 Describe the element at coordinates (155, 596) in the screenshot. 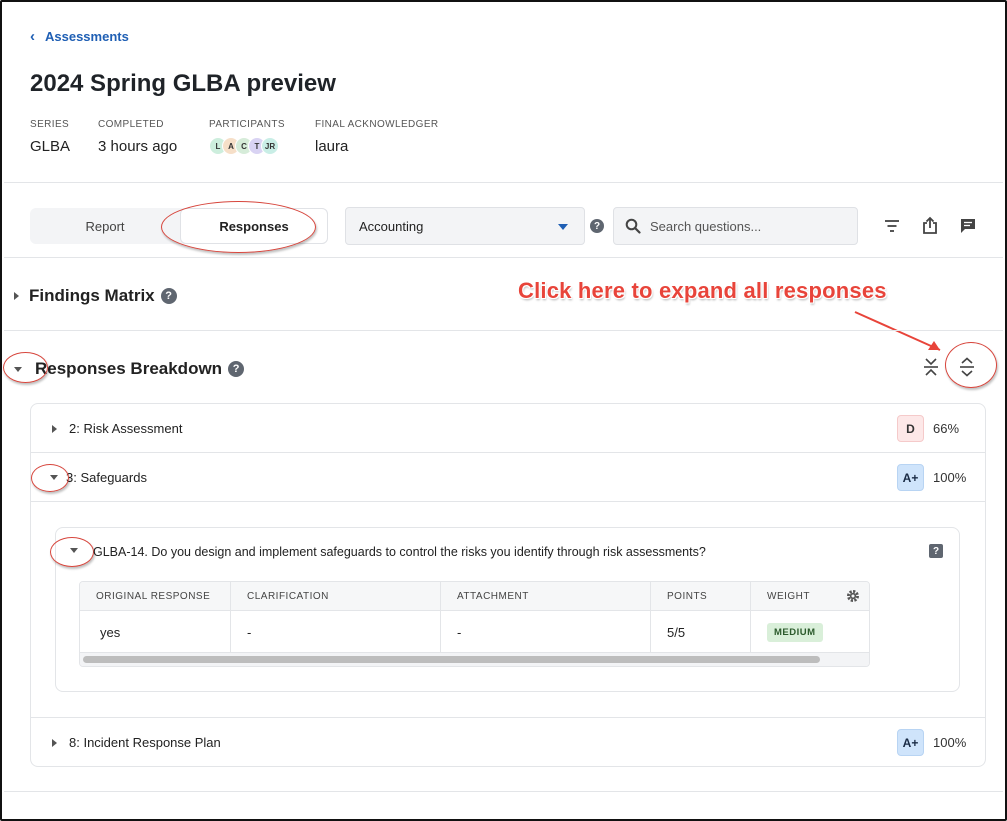

I see `column-header: ORIGINAL RESPONSE` at that location.